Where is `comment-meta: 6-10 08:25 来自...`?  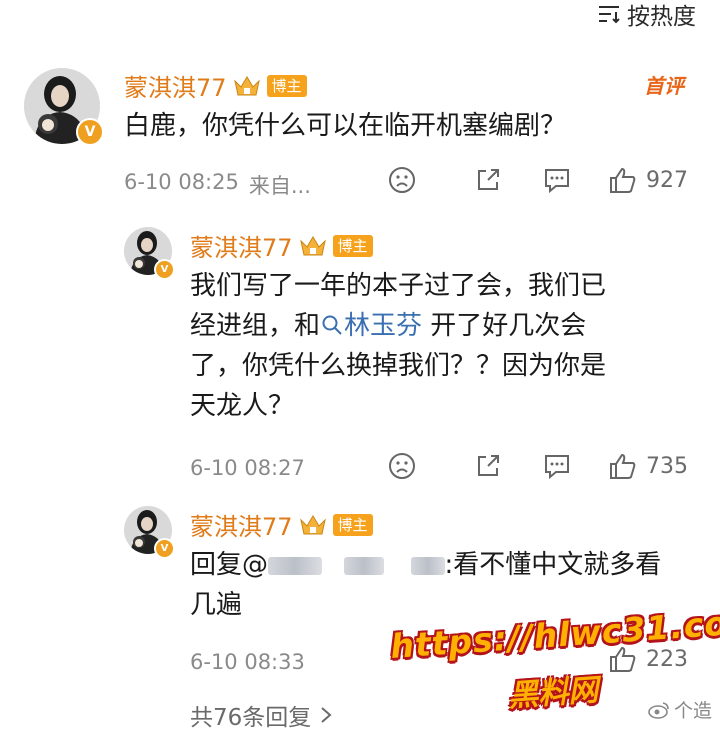
comment-meta: 6-10 08:25 来自... is located at coordinates (217, 185).